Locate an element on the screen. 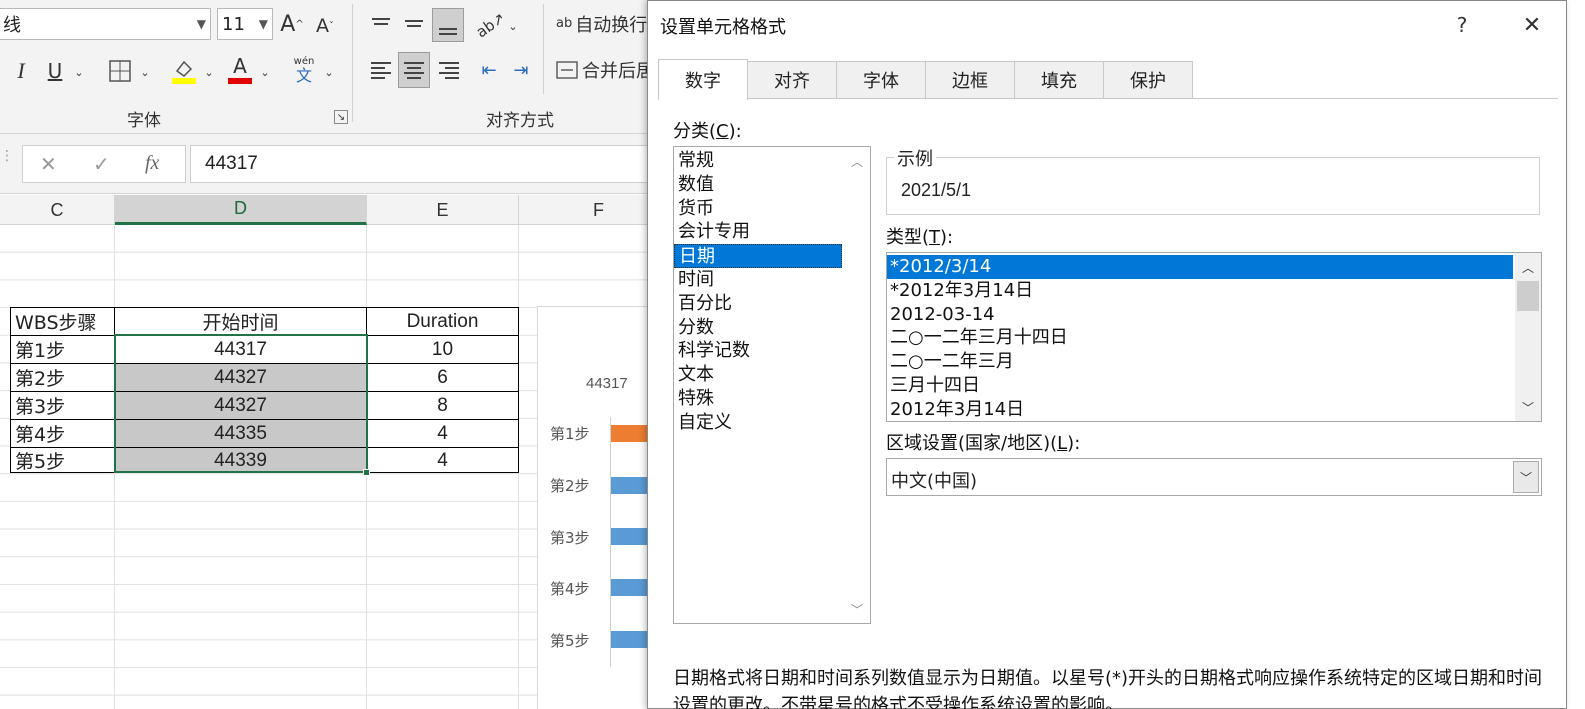  chart-axis-label: 44317 is located at coordinates (607, 383).